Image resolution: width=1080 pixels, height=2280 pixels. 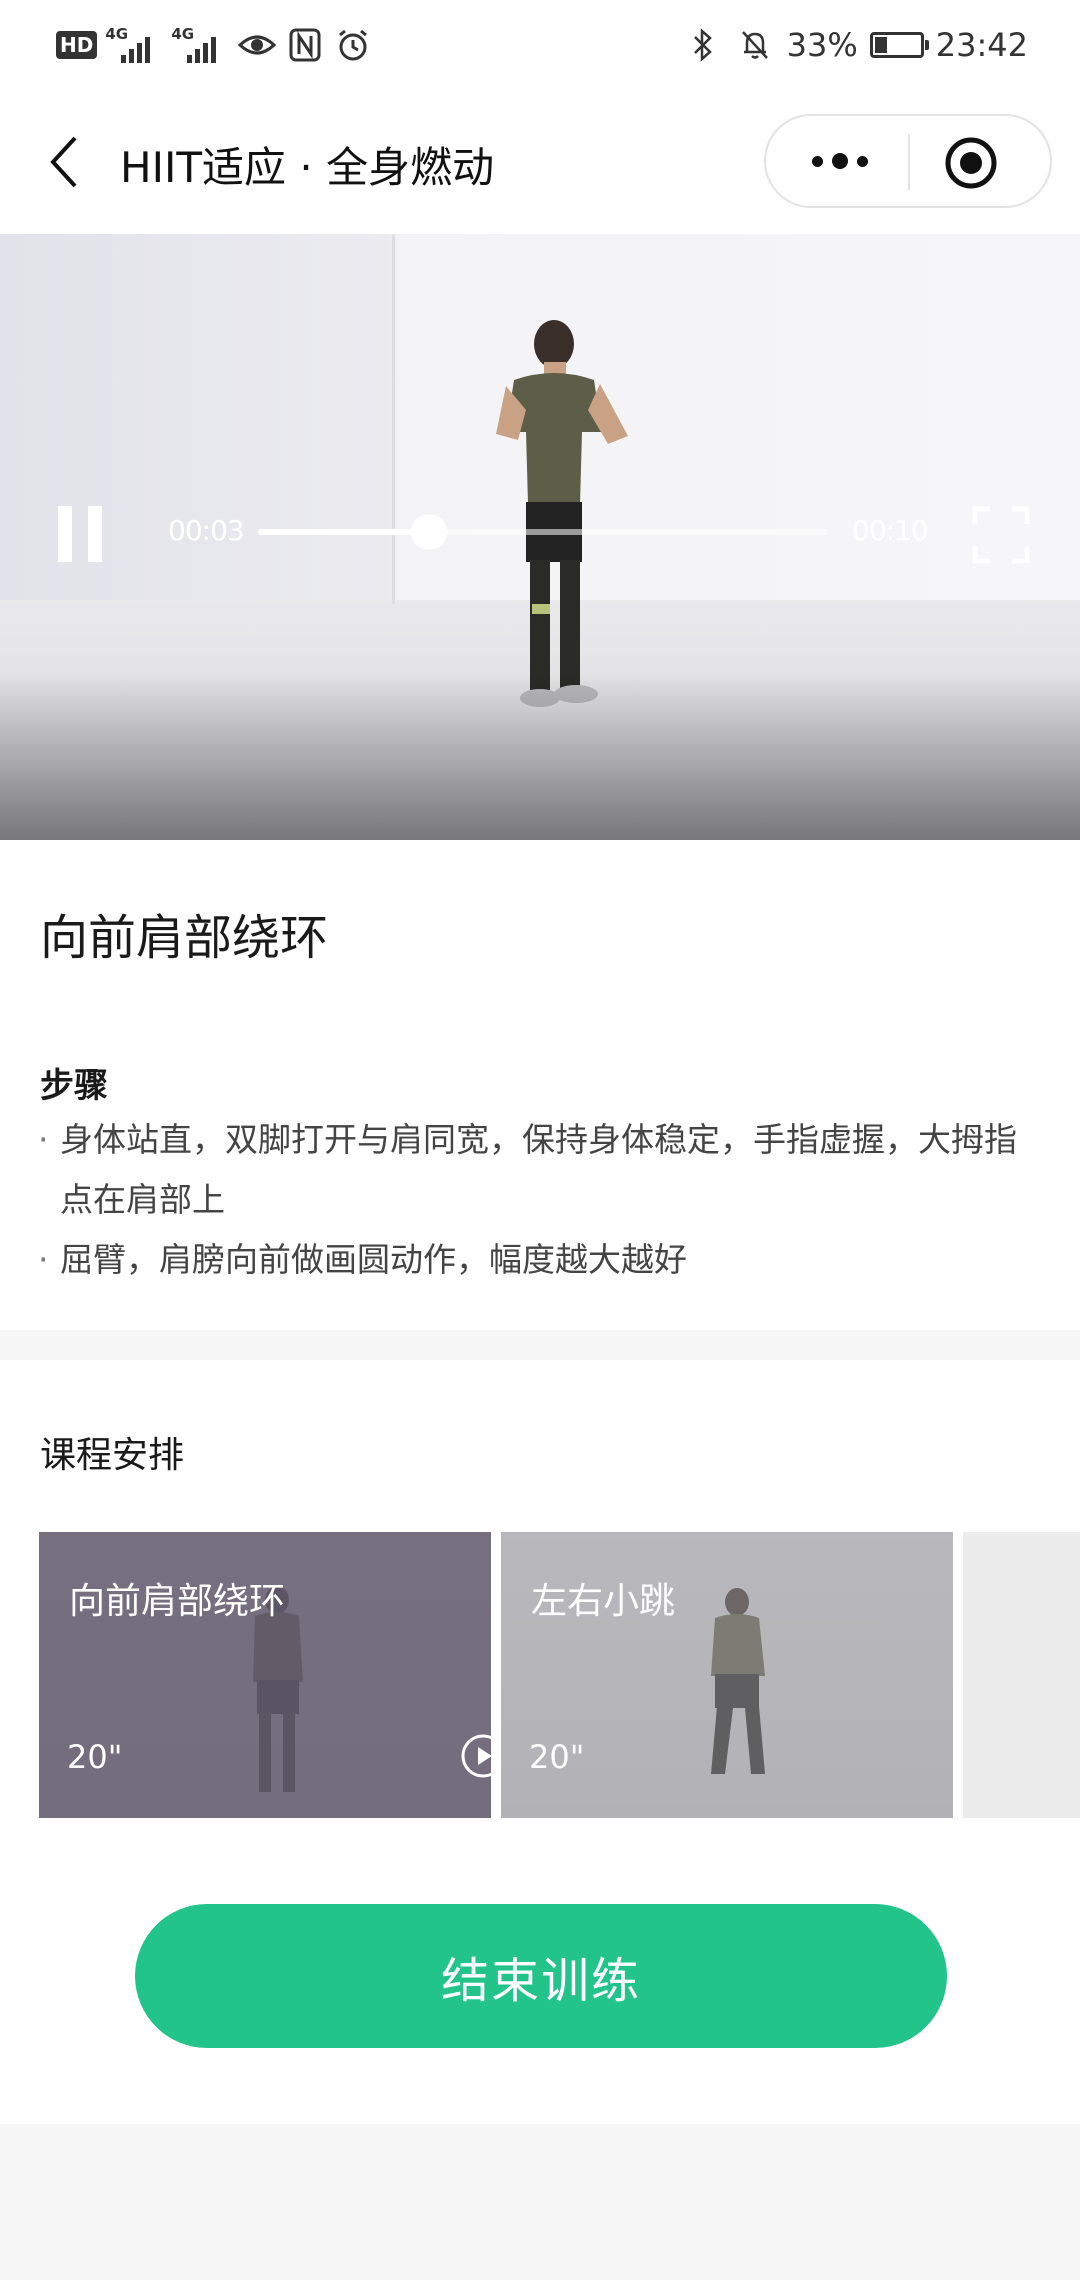 What do you see at coordinates (981, 45) in the screenshot?
I see `status-time: 23:42` at bounding box center [981, 45].